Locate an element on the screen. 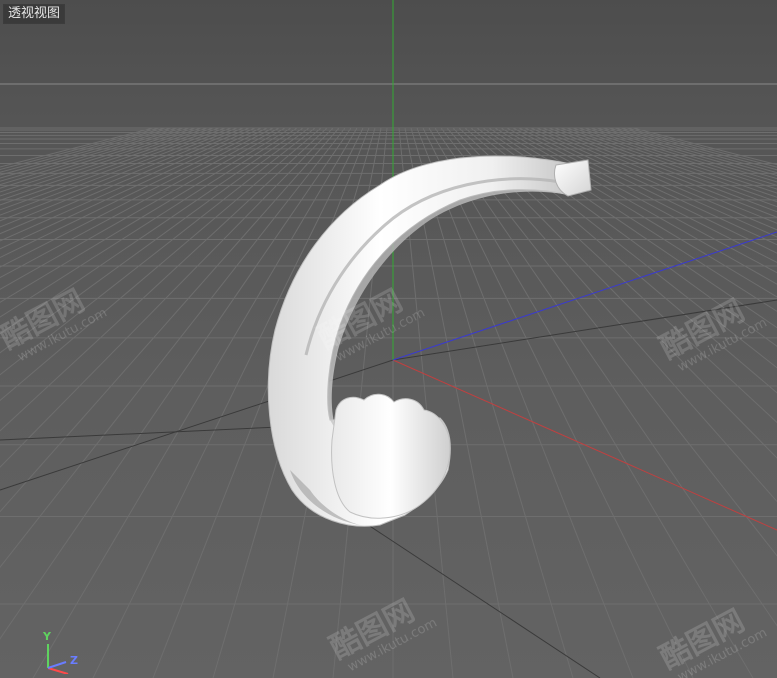 Image resolution: width=777 pixels, height=678 pixels. grid-major-line is located at coordinates (584, 330).